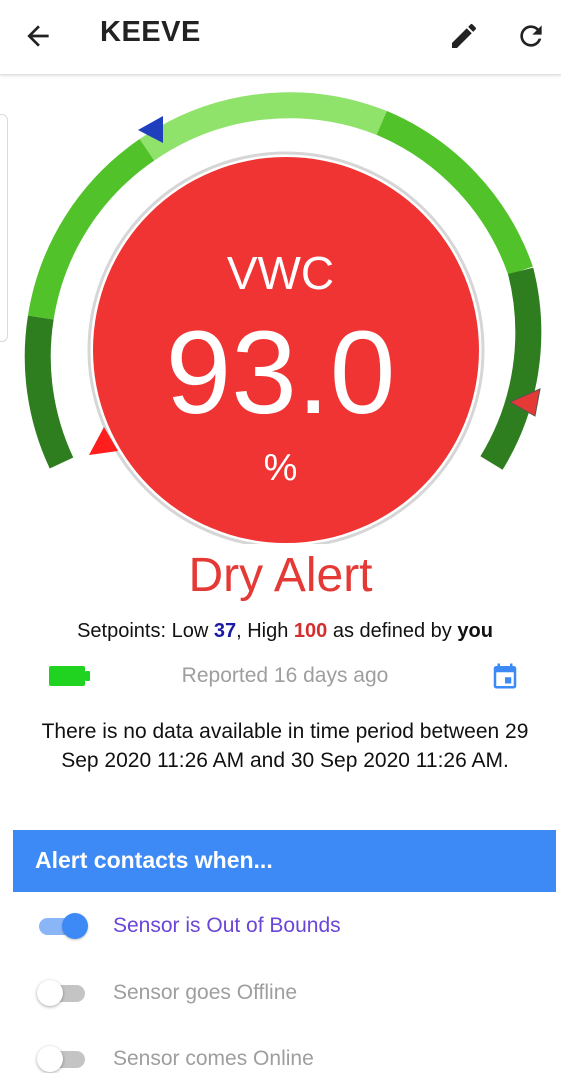 This screenshot has width=561, height=1073. Describe the element at coordinates (205, 992) in the screenshot. I see `alert-toggle-label: Sensor goes Offline` at that location.